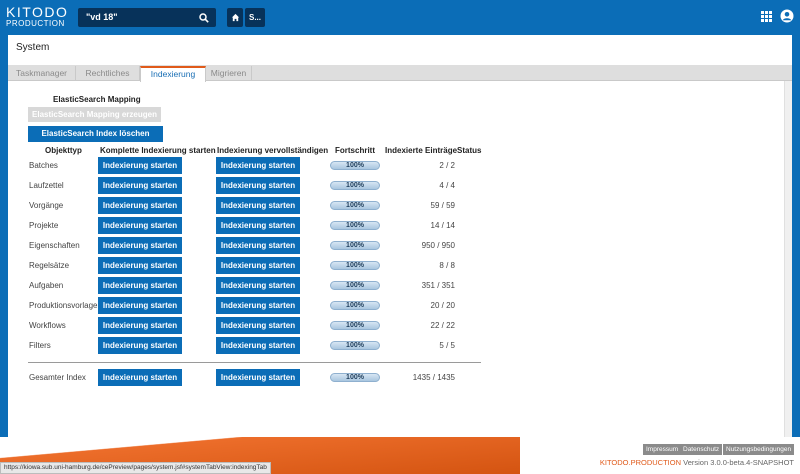 Image resolution: width=800 pixels, height=474 pixels. What do you see at coordinates (37, 12) in the screenshot?
I see `logo-line1: KITODO` at bounding box center [37, 12].